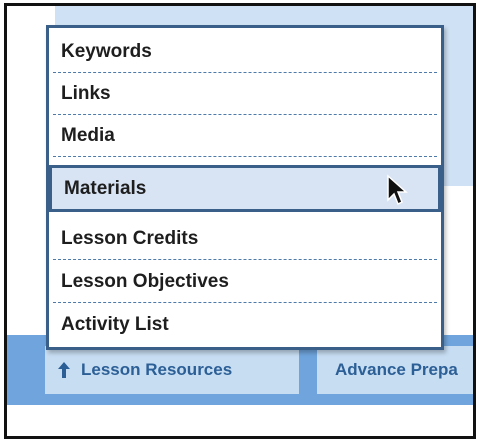 The height and width of the screenshot is (443, 482). What do you see at coordinates (106, 51) in the screenshot?
I see `menu-item-label: Keywords` at bounding box center [106, 51].